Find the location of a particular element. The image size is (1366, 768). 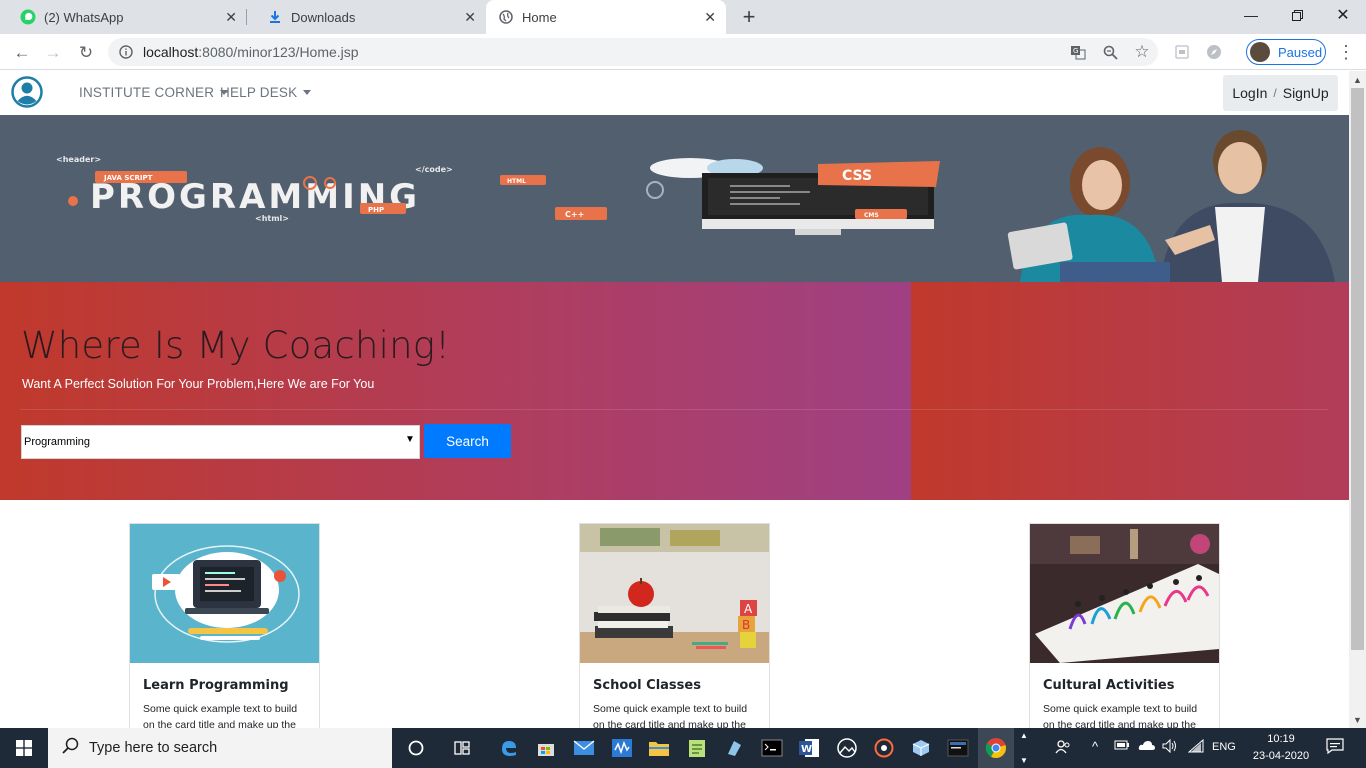

new-tab-icon: + is located at coordinates (749, 17).